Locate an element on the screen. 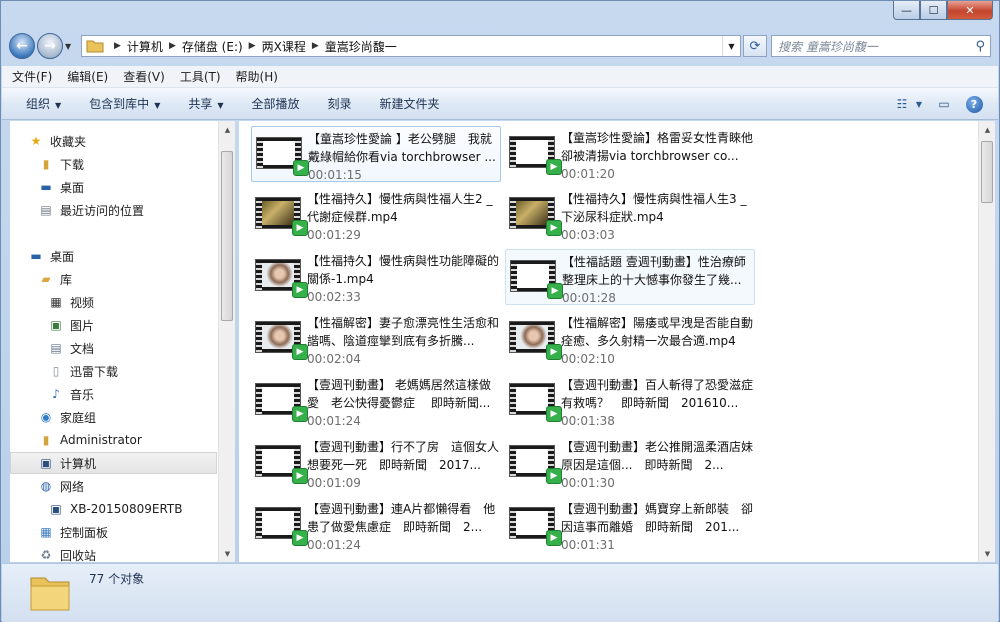 The width and height of the screenshot is (1000, 622). nav-documents: ▤ 文档 is located at coordinates (71, 348).